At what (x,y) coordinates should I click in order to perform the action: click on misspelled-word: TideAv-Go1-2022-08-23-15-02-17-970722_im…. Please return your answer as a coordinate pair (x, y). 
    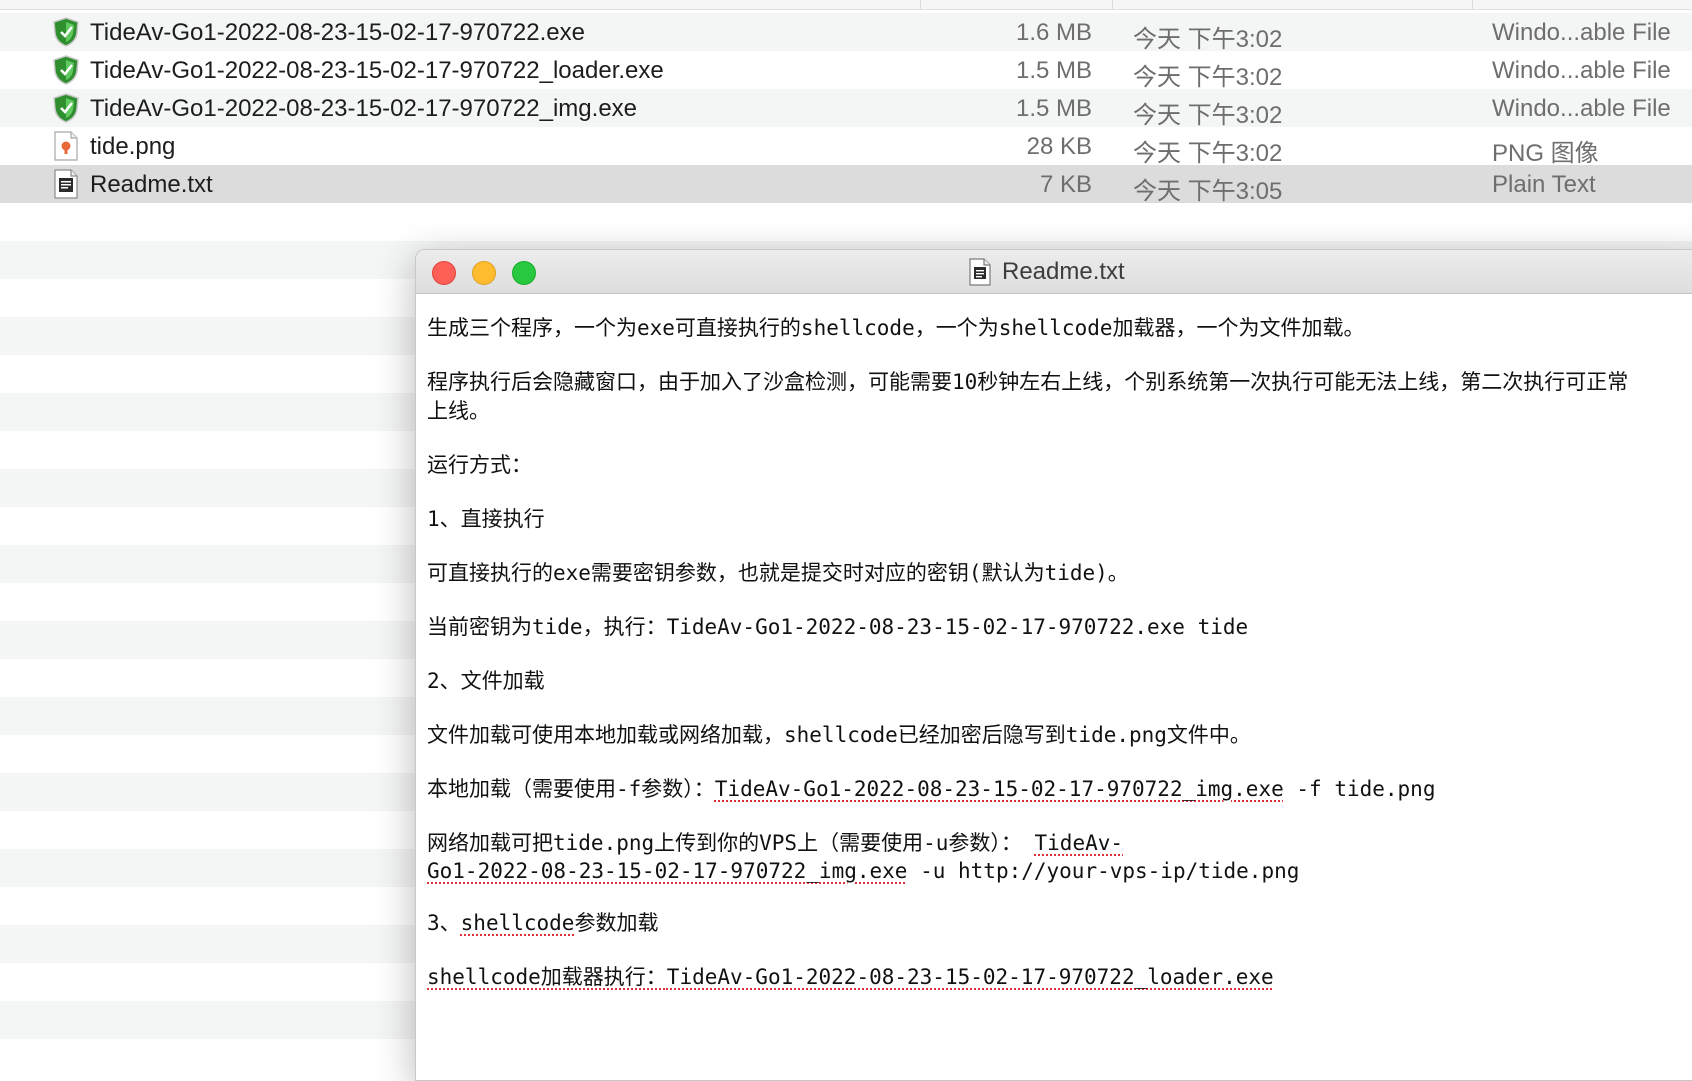
    Looking at the image, I should click on (999, 789).